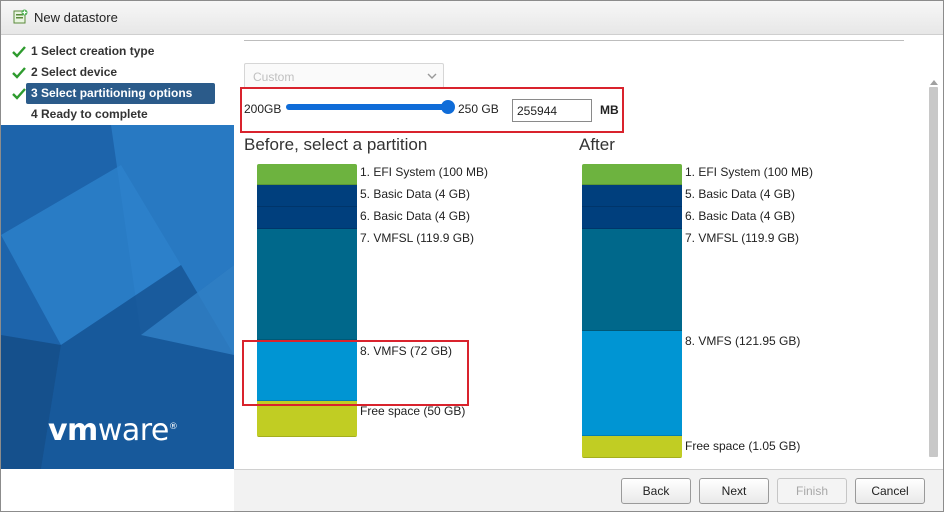 The image size is (944, 512). What do you see at coordinates (890, 491) in the screenshot?
I see `cancel-button: Cancel` at bounding box center [890, 491].